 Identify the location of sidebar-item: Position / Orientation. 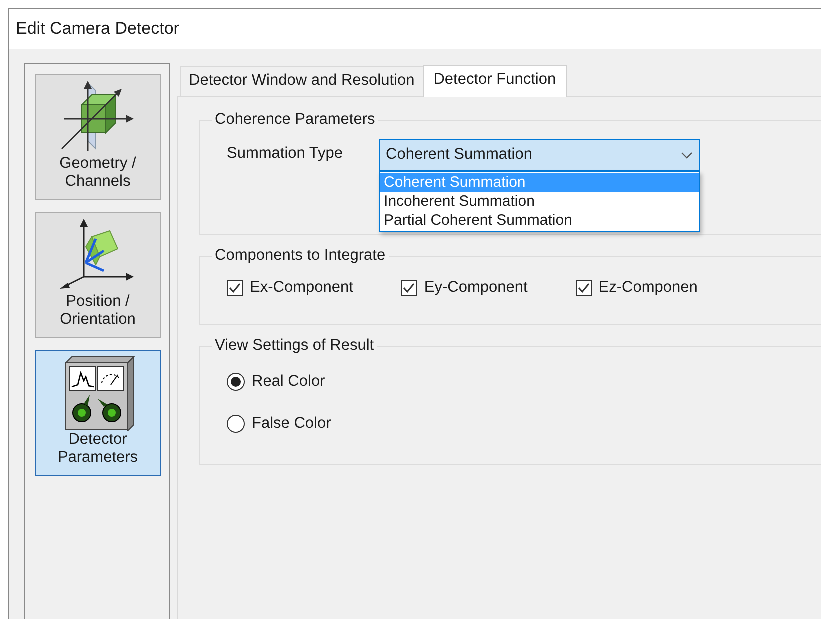
(98, 275).